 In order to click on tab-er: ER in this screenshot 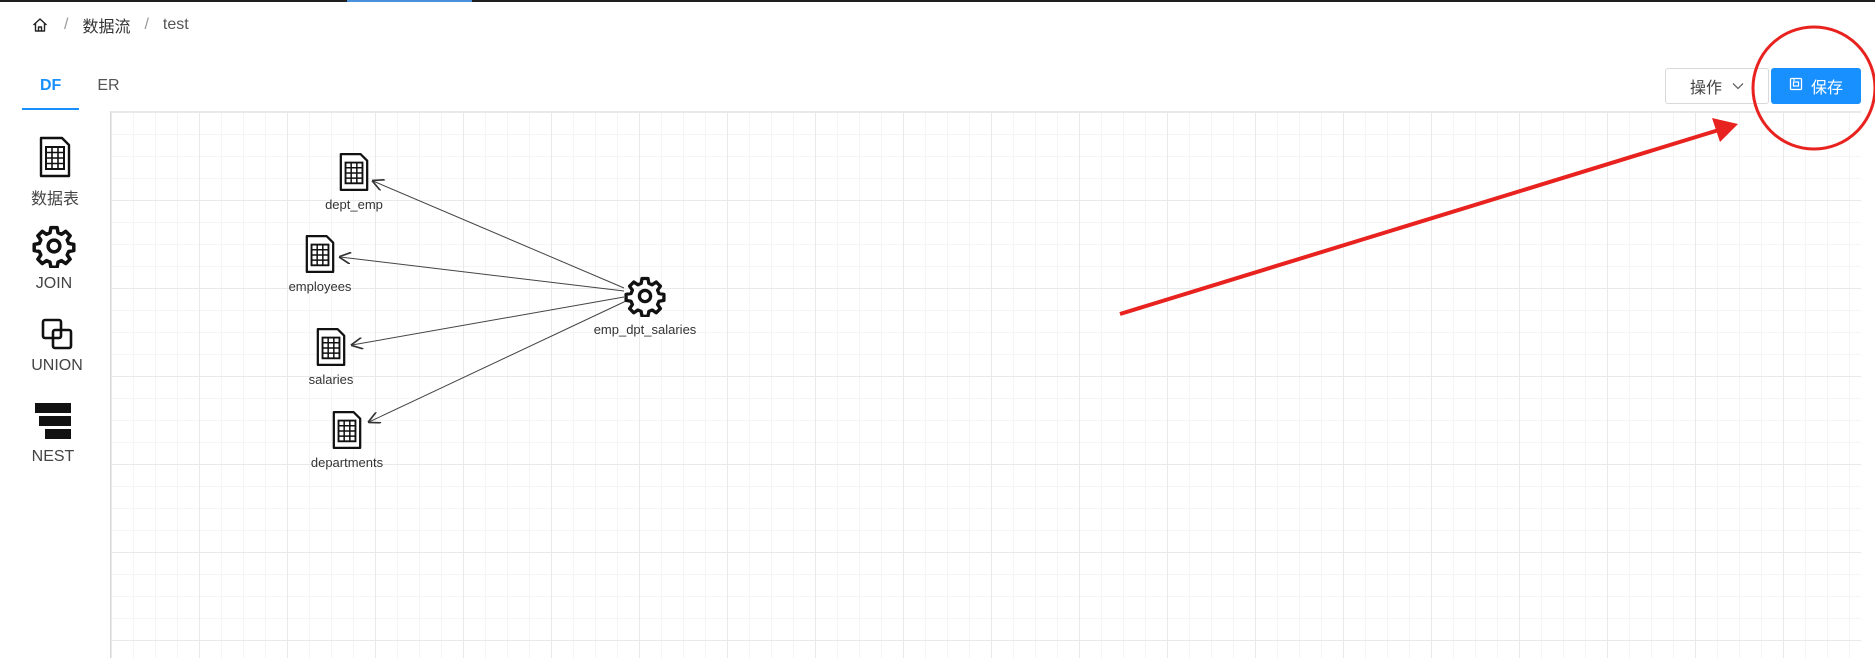, I will do `click(108, 90)`.